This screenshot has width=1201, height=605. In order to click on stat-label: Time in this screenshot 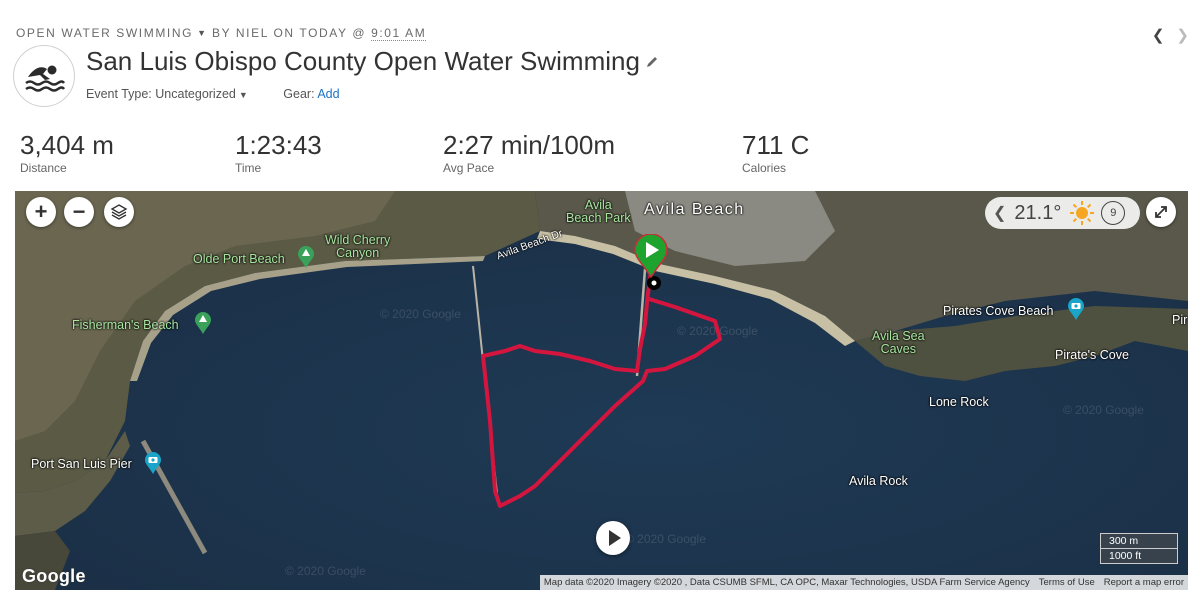, I will do `click(248, 168)`.